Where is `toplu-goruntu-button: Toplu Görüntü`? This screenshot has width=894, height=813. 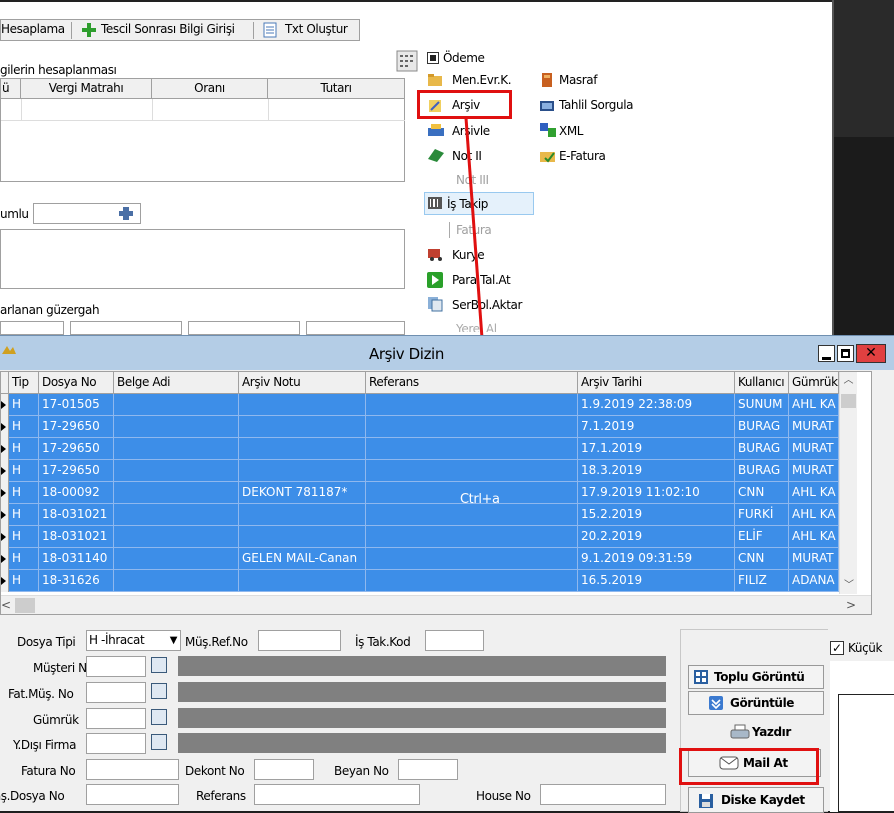 toplu-goruntu-button: Toplu Görüntü is located at coordinates (756, 677).